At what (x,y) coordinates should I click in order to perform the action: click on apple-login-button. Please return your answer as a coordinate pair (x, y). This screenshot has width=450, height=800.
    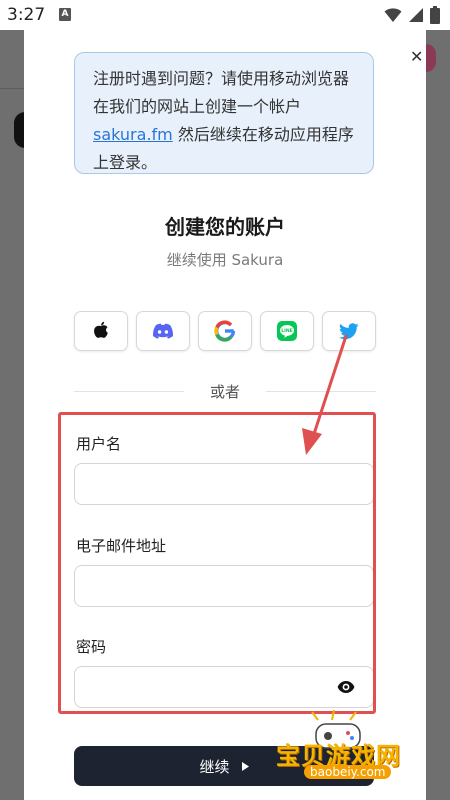
    Looking at the image, I should click on (101, 331).